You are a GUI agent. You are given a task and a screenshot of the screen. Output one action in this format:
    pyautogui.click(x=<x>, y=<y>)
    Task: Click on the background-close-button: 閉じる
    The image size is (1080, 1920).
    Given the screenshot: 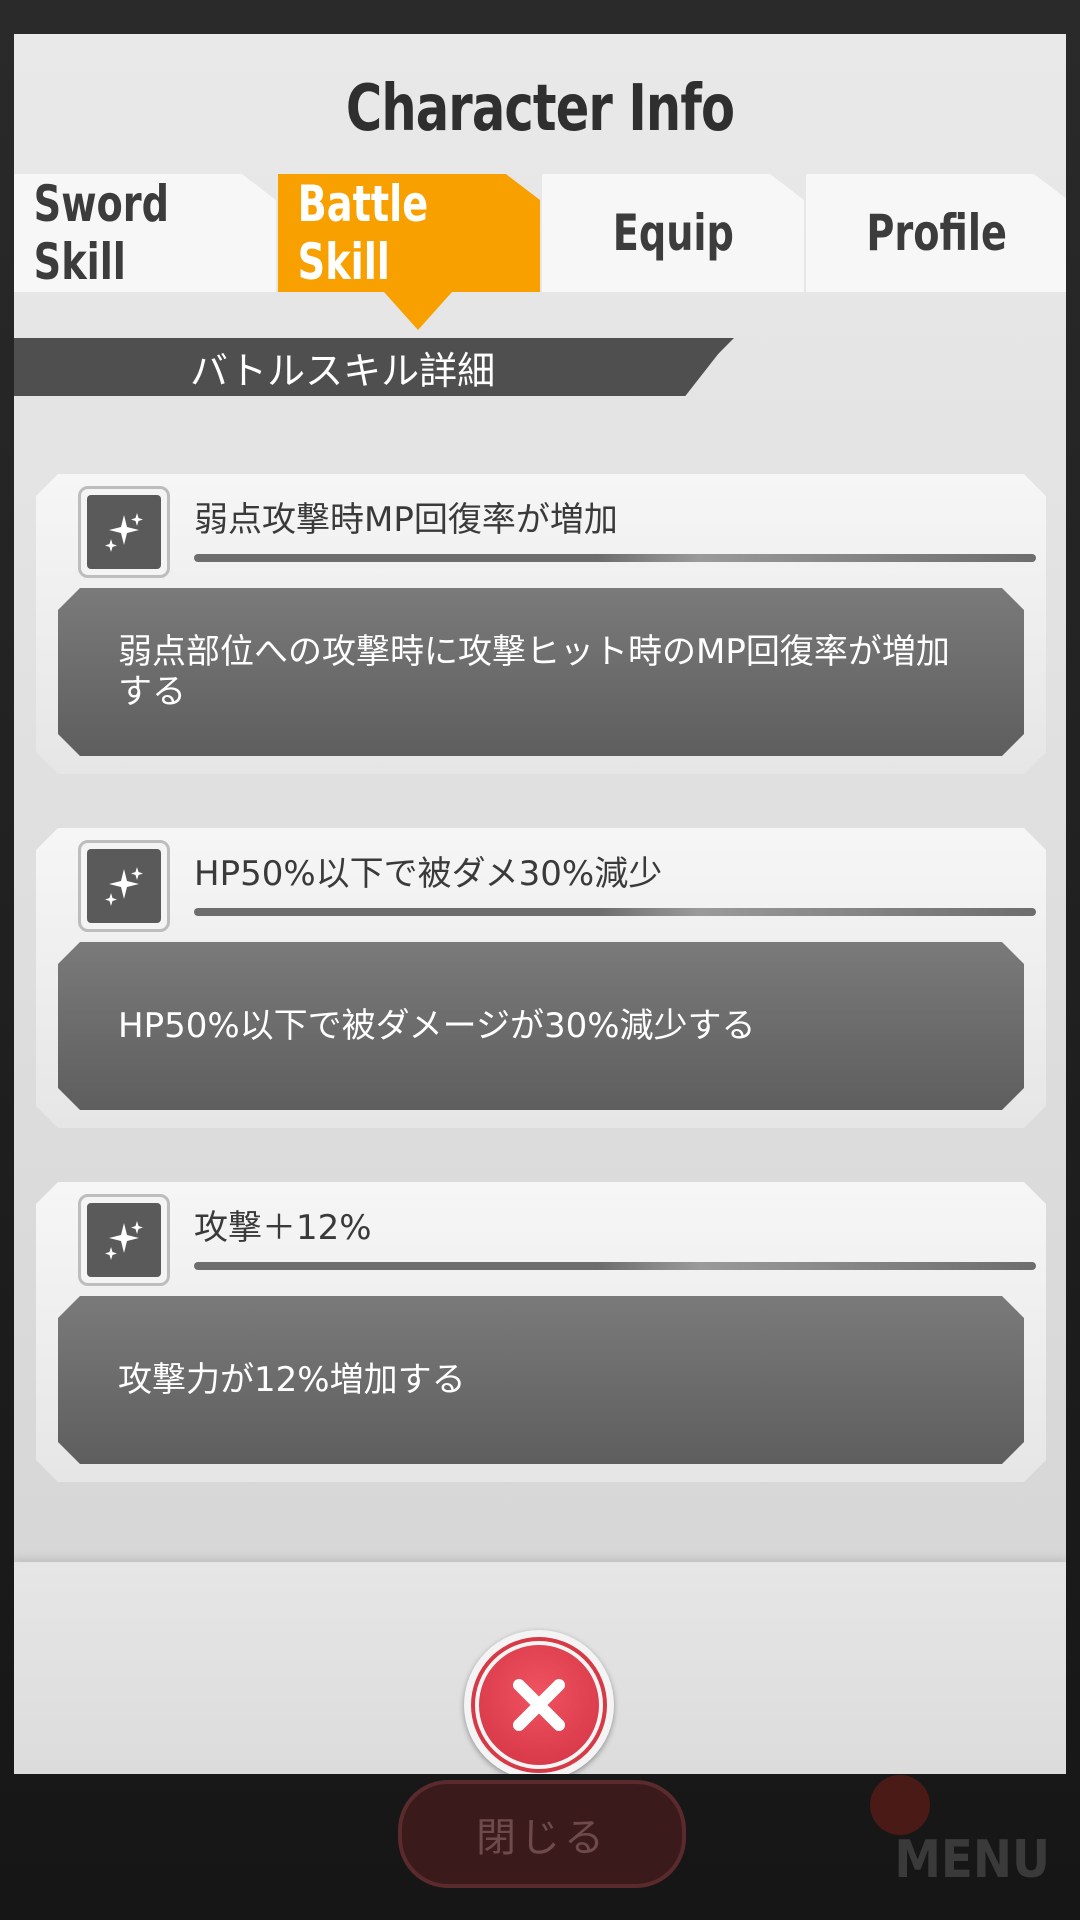 What is the action you would take?
    pyautogui.click(x=542, y=1834)
    